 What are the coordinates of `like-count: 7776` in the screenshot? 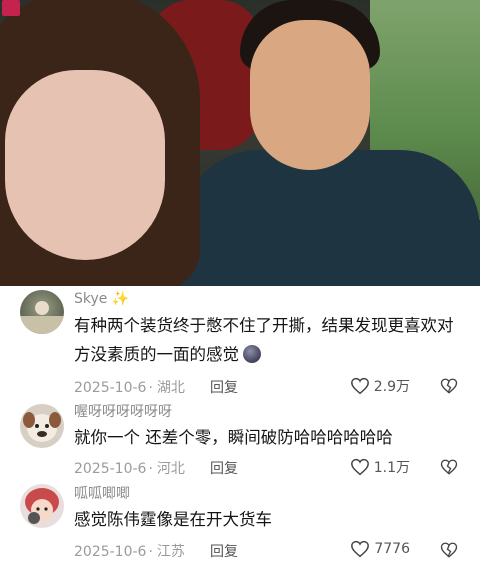 It's located at (392, 549).